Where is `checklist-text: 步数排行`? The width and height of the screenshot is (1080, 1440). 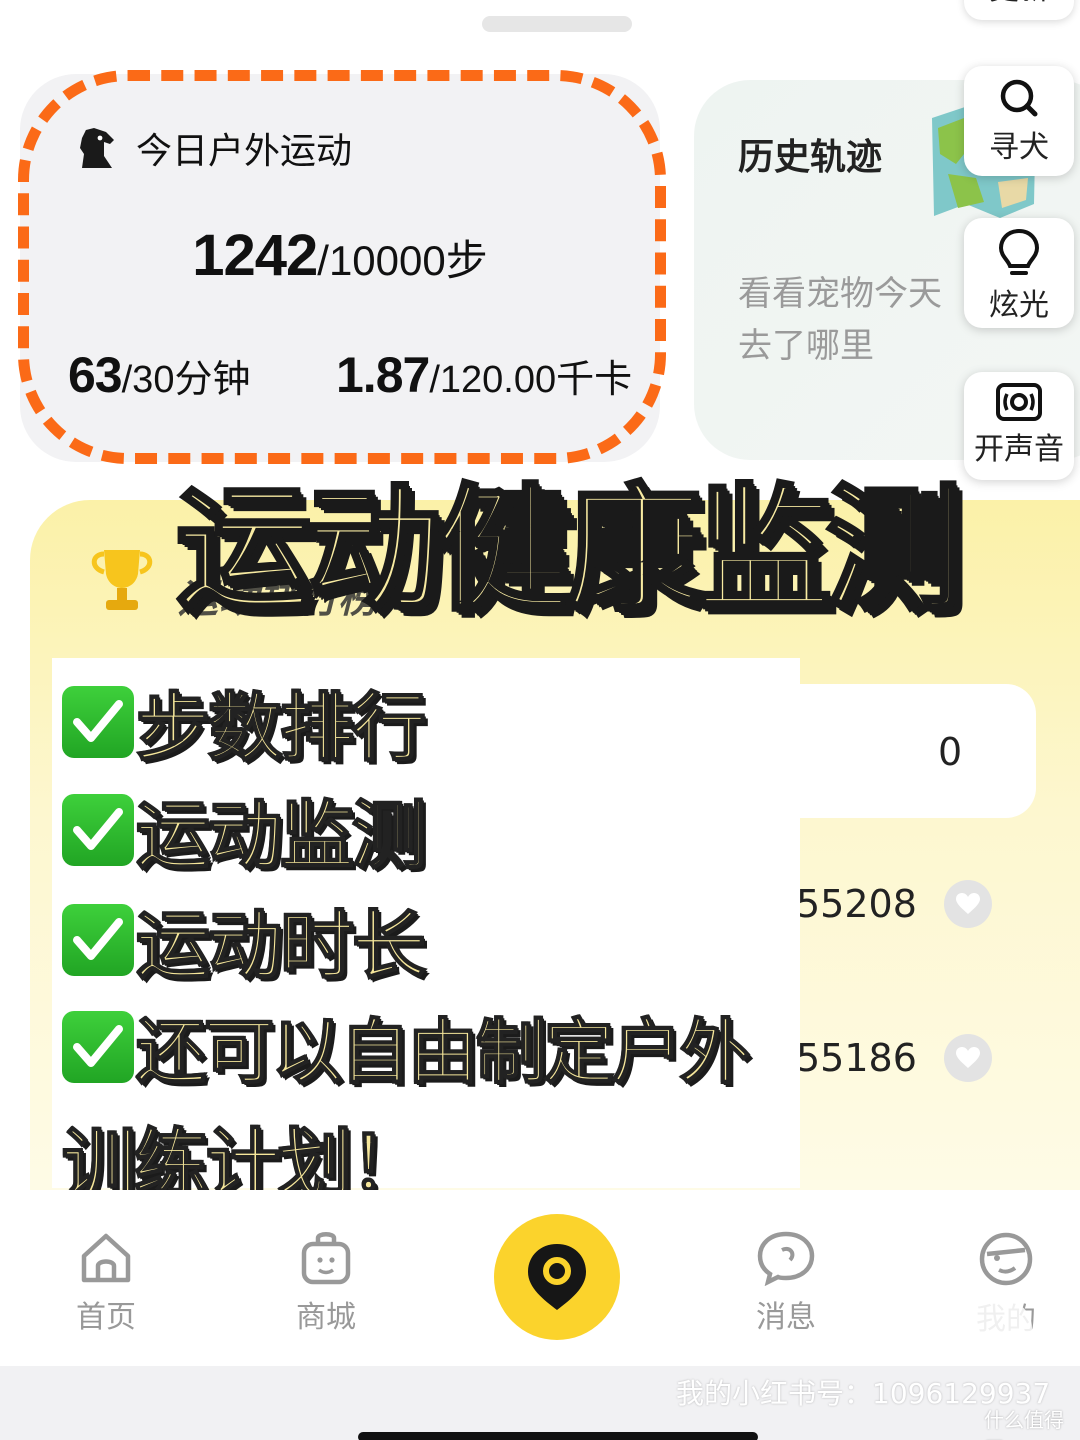
checklist-text: 步数排行 is located at coordinates (281, 728).